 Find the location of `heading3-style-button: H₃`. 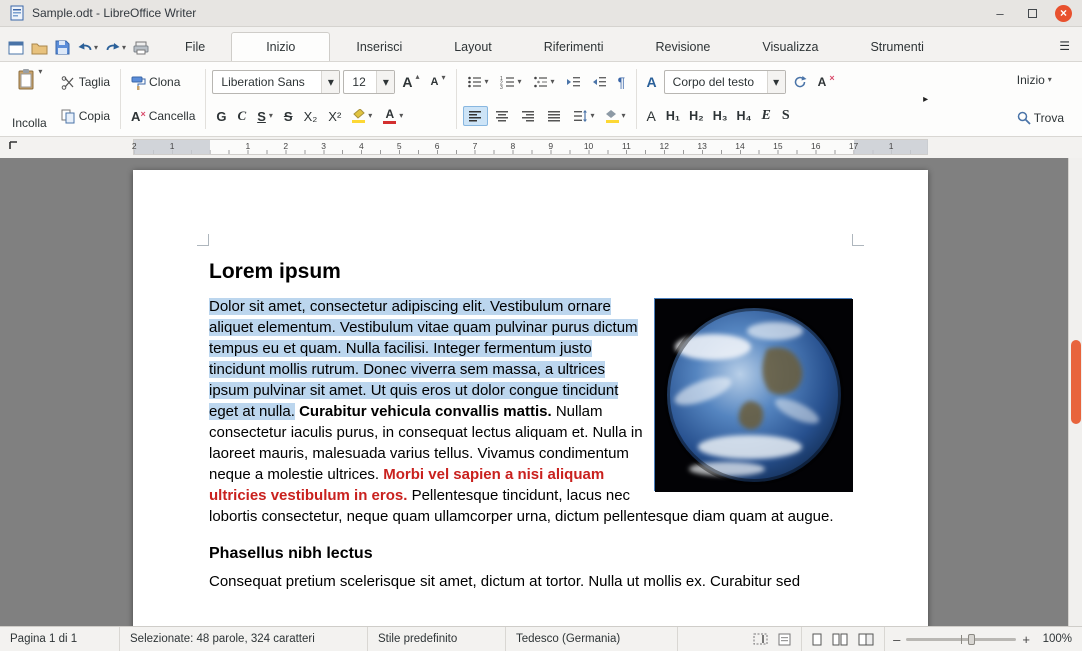

heading3-style-button: H₃ is located at coordinates (720, 116).